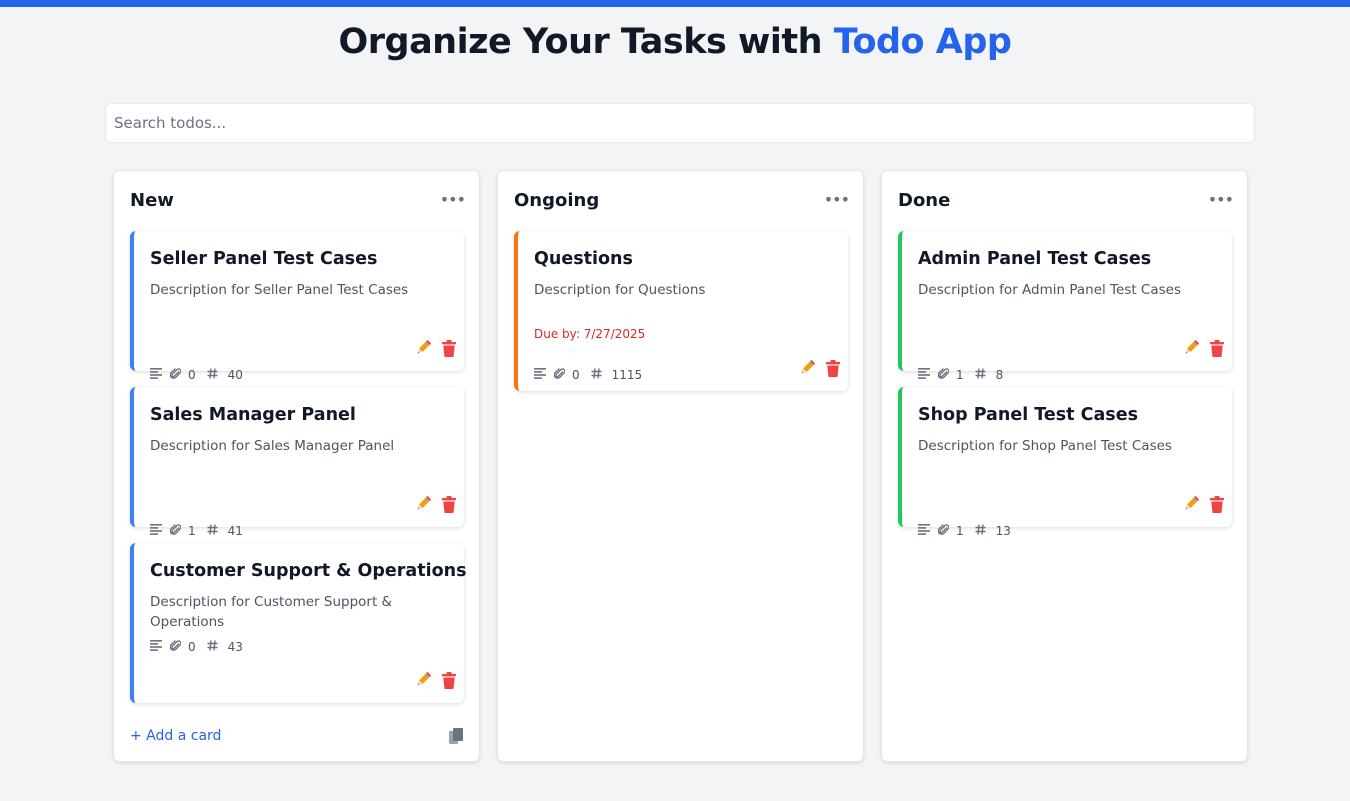  Describe the element at coordinates (264, 259) in the screenshot. I see `card-title: Seller Panel Test Cases` at that location.